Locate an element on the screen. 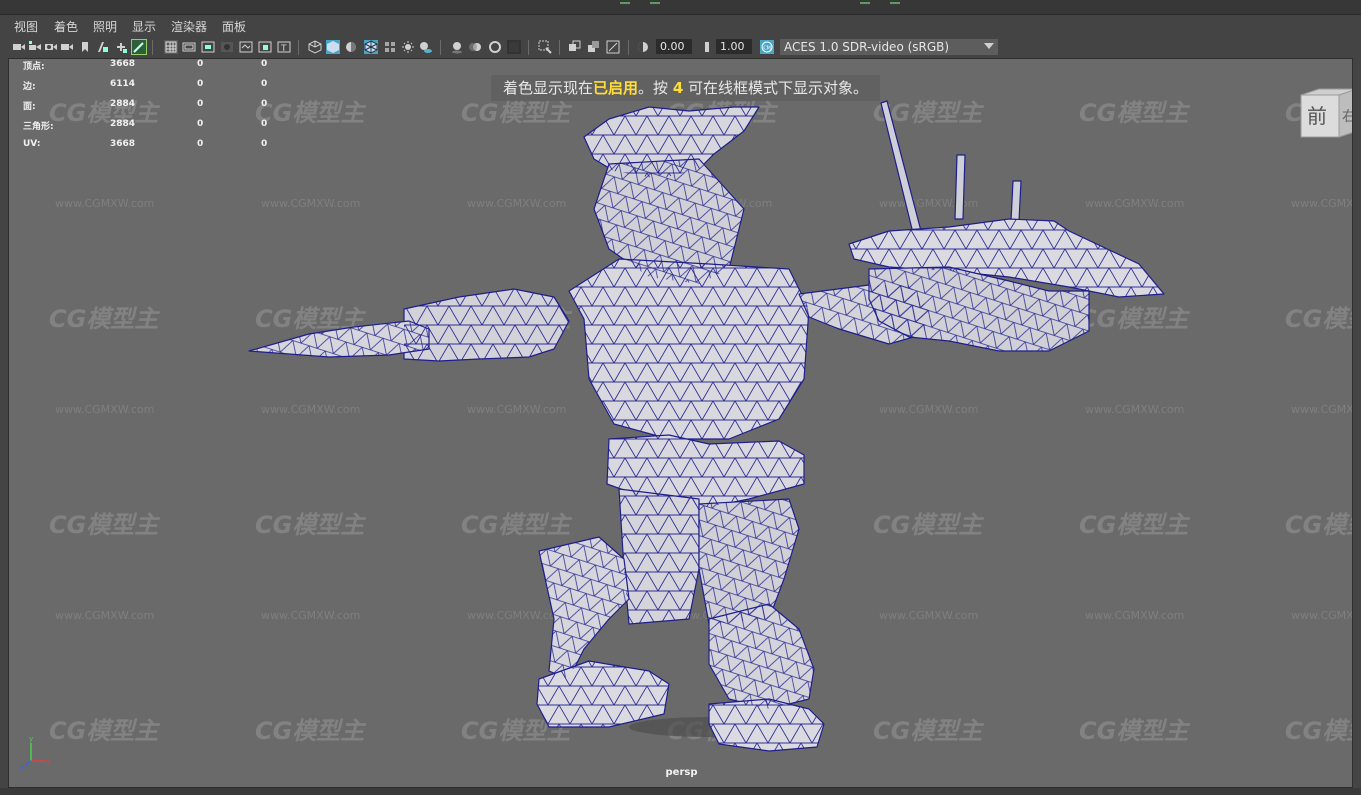 This screenshot has height=795, width=1361. depth-of-field-icon is located at coordinates (514, 47).